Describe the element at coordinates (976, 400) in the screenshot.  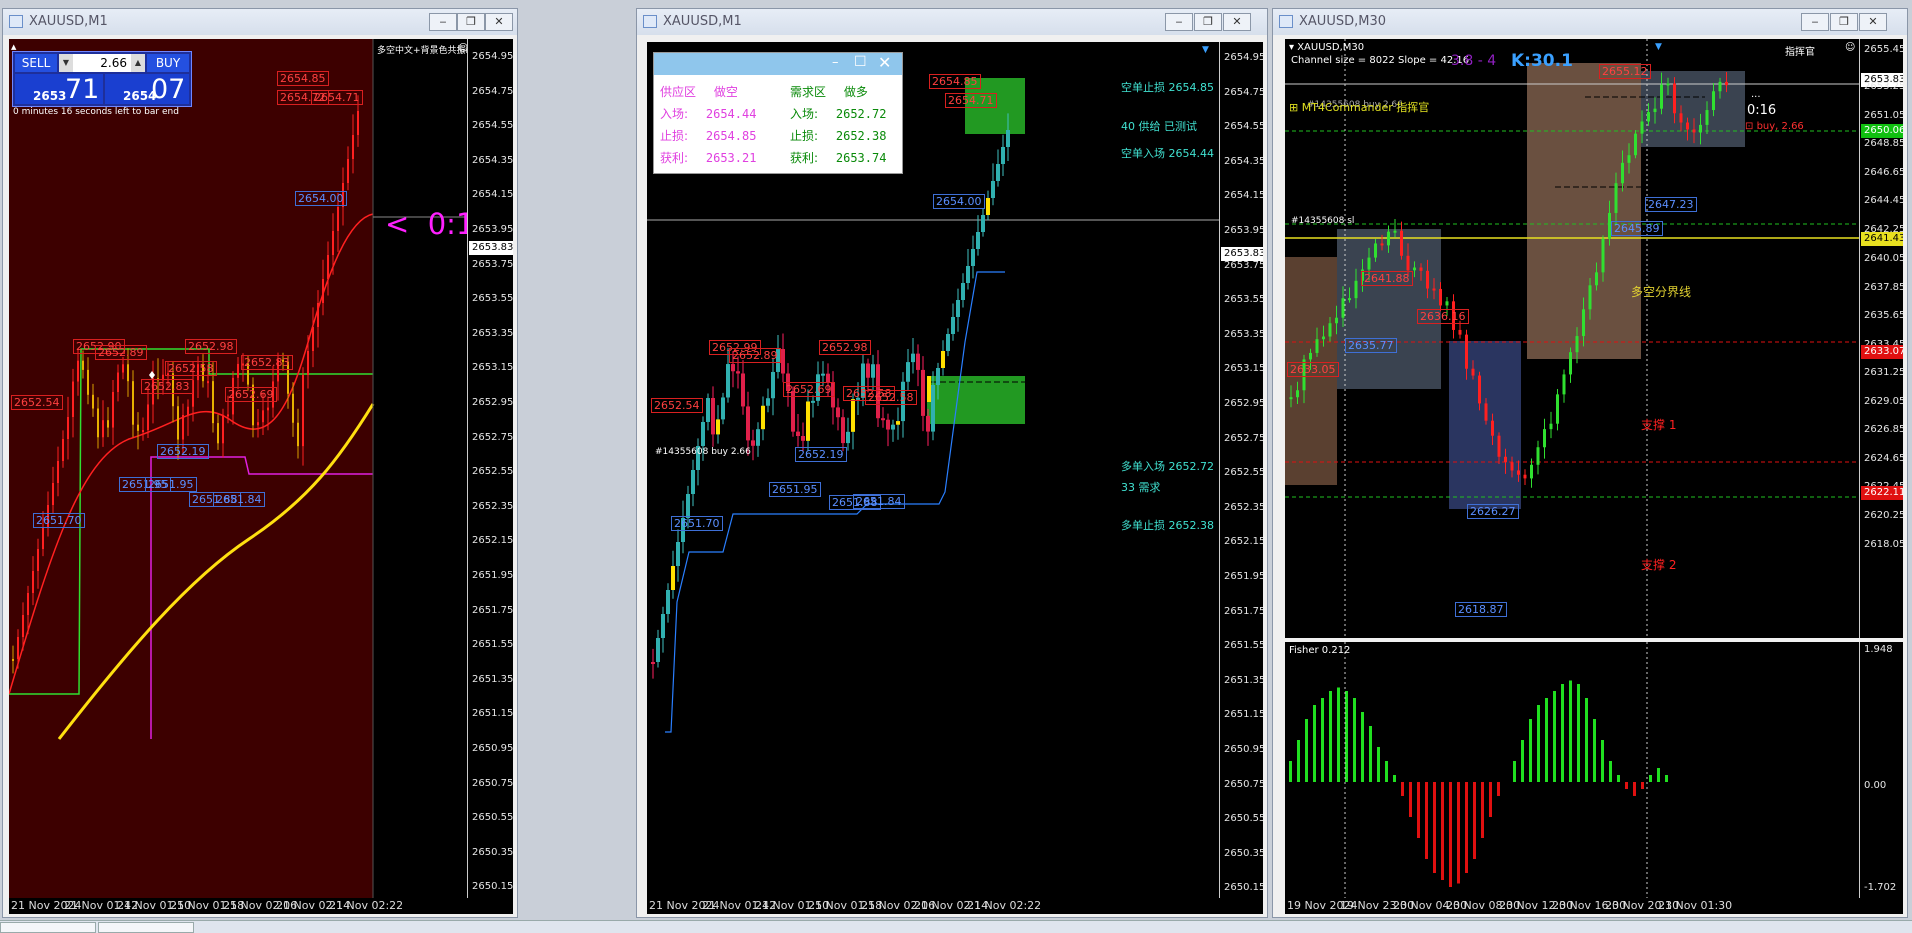
I see `demand-zone` at that location.